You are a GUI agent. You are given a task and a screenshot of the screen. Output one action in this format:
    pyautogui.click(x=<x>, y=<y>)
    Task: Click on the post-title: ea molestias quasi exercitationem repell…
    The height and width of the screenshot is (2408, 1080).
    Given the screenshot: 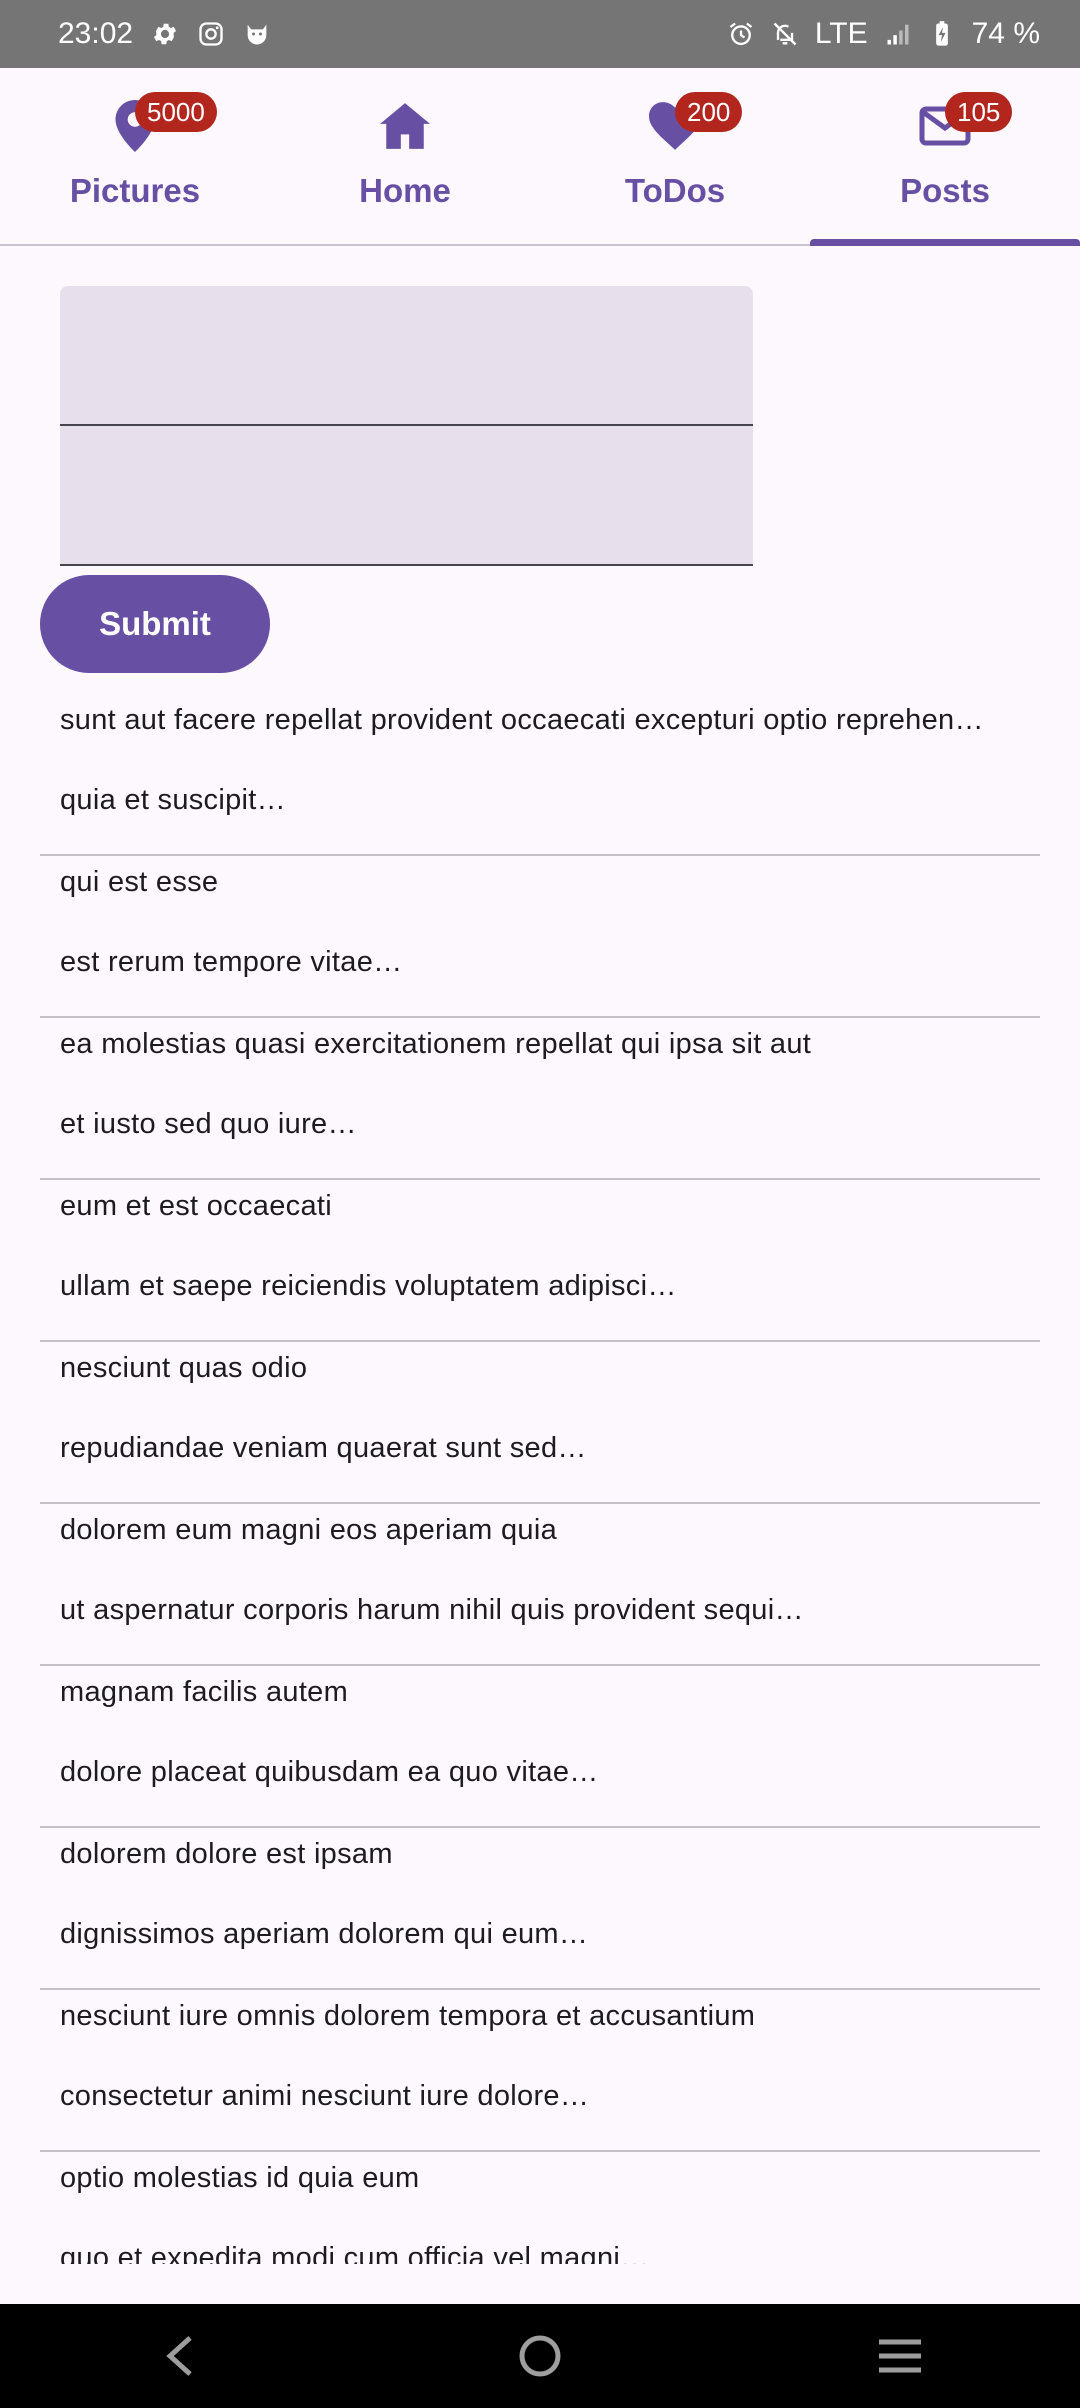 What is the action you would take?
    pyautogui.click(x=436, y=1044)
    